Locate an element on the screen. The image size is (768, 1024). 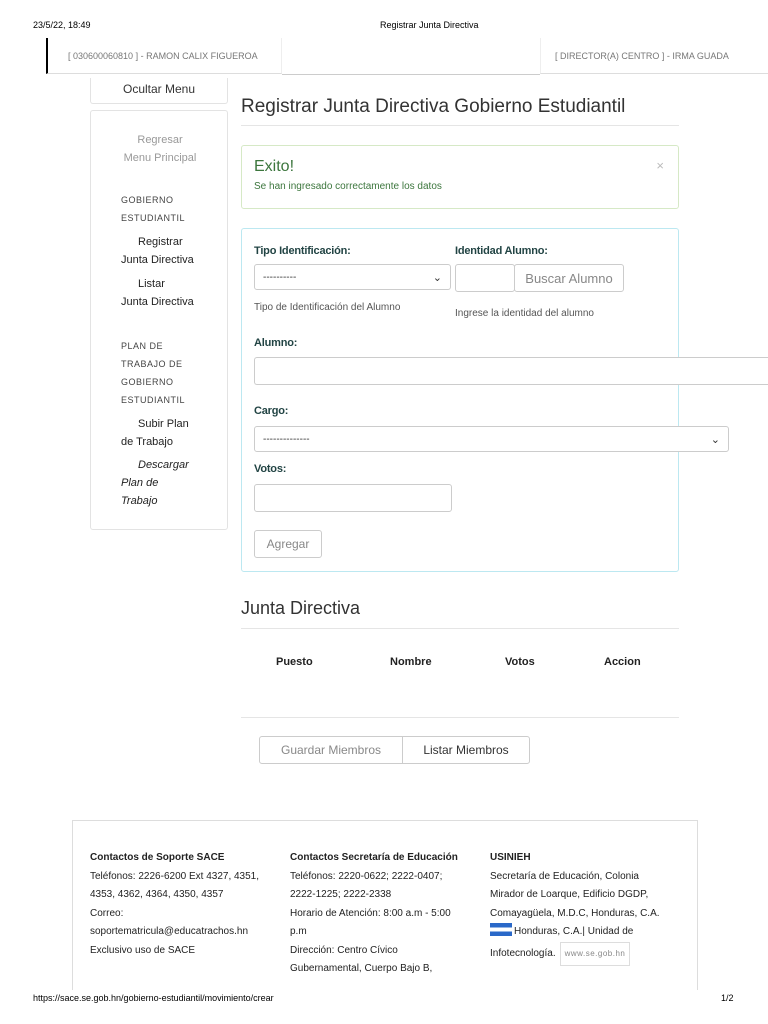
topbar-divider is located at coordinates (411, 74).